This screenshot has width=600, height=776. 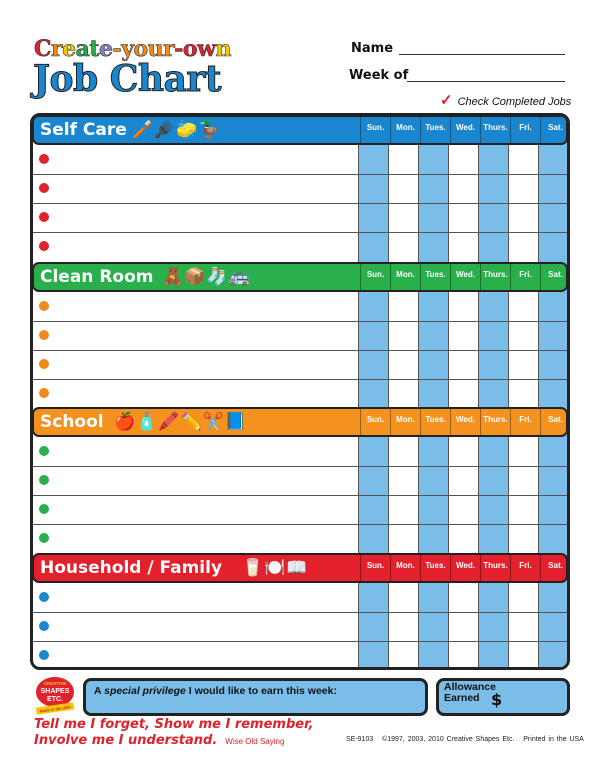 What do you see at coordinates (503, 697) in the screenshot?
I see `allowance-earned-box: Allowance Earned $` at bounding box center [503, 697].